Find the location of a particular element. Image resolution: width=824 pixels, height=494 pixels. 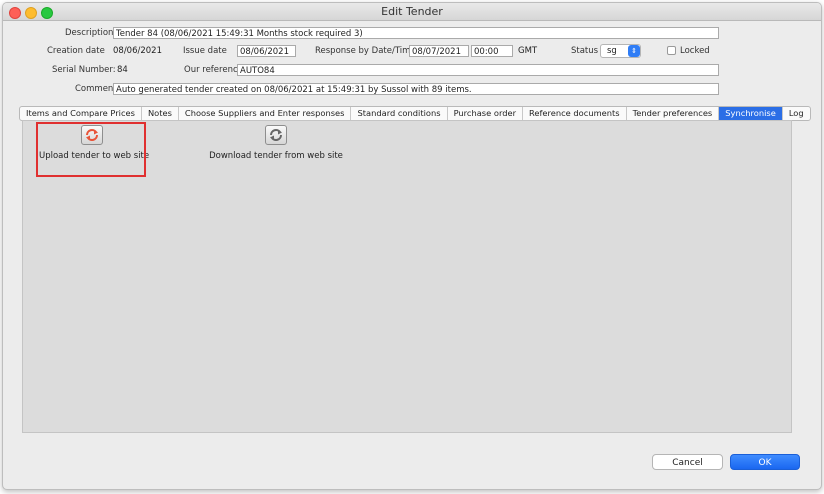

tab-purchase-order: Purchase order is located at coordinates (485, 113).